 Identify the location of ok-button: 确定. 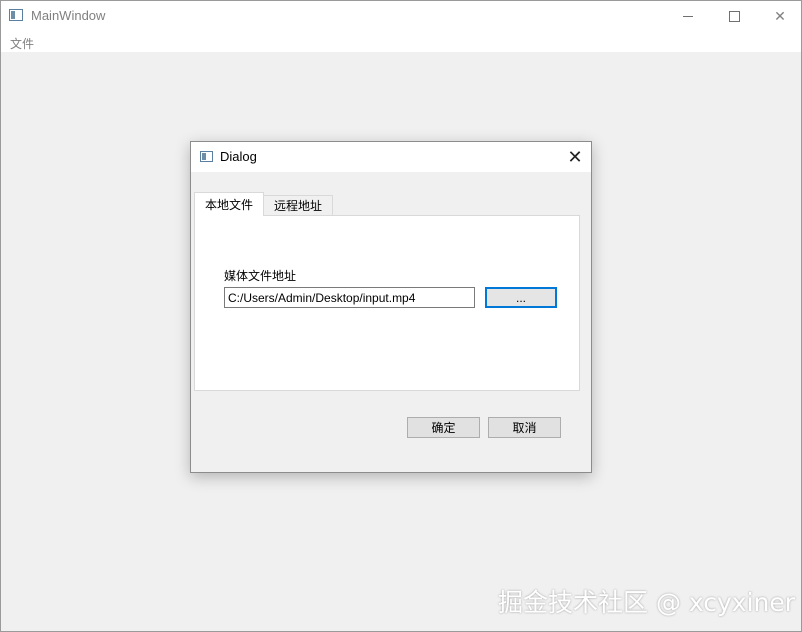
(443, 427).